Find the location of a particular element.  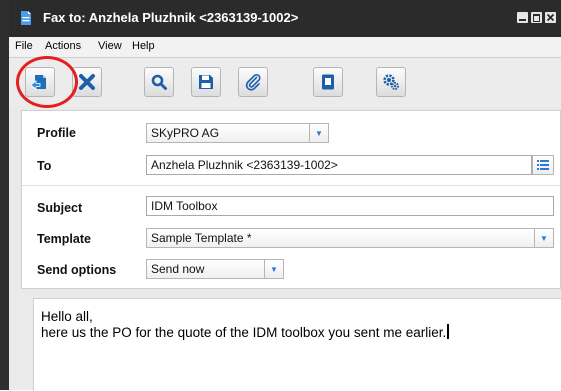

fax-document-icon is located at coordinates (26, 18).